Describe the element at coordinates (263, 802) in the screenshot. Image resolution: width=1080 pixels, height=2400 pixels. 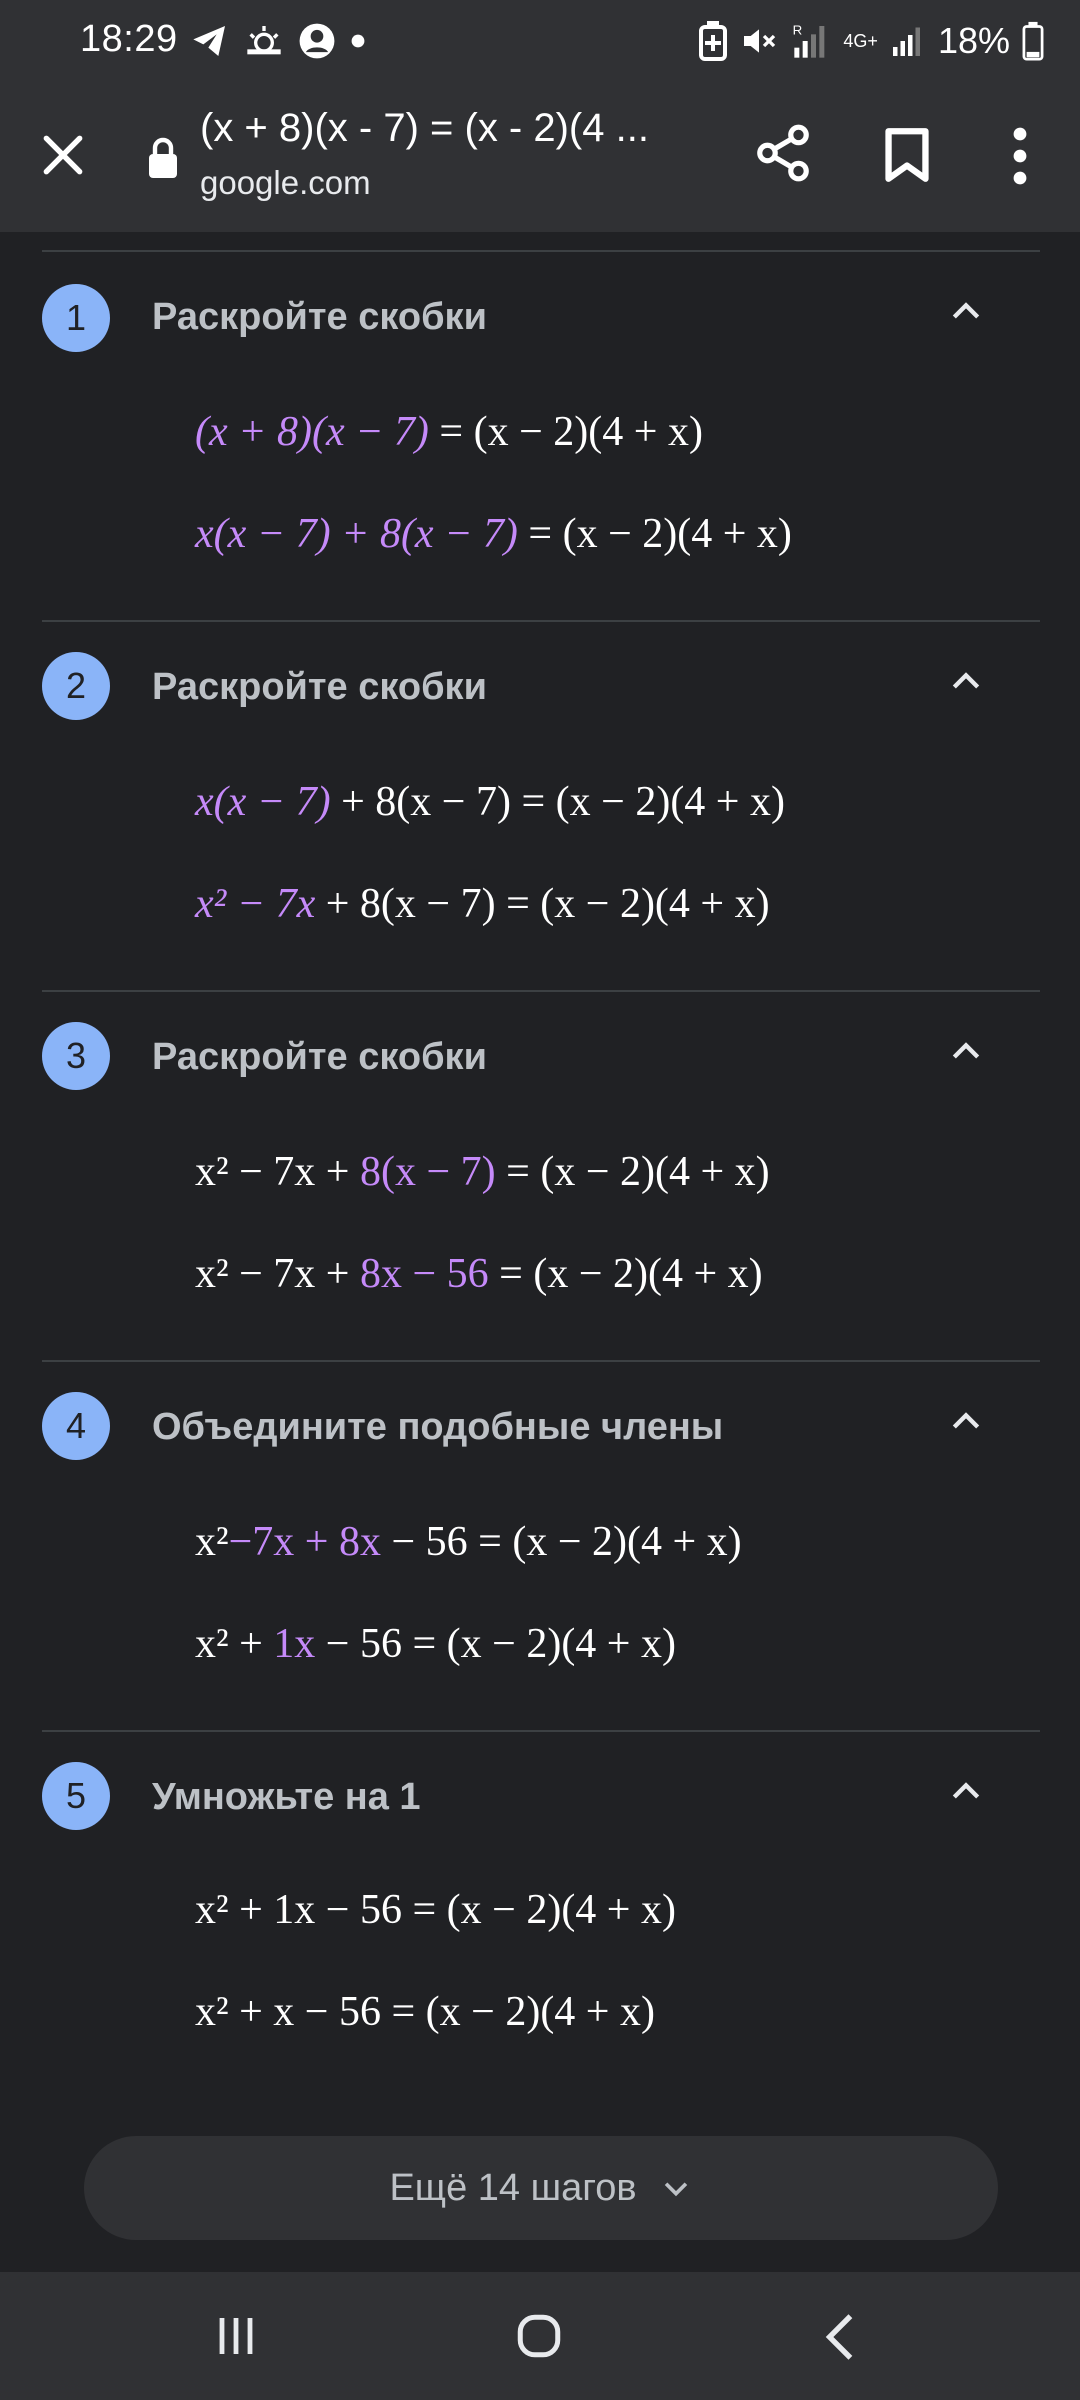
I see `equation-highlight: x(x − 7)` at that location.